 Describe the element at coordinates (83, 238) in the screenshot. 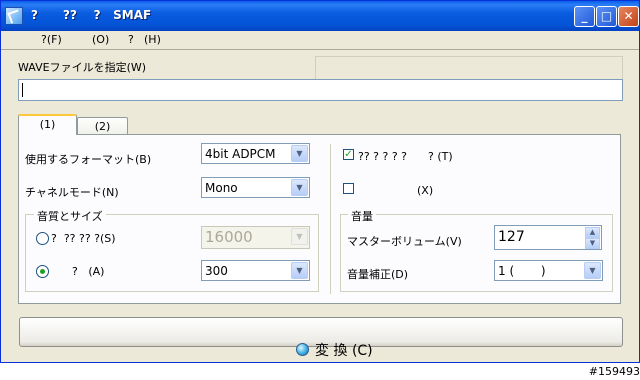

I see `quality-radio-1-label: ? ?? ?? ?(S)` at that location.